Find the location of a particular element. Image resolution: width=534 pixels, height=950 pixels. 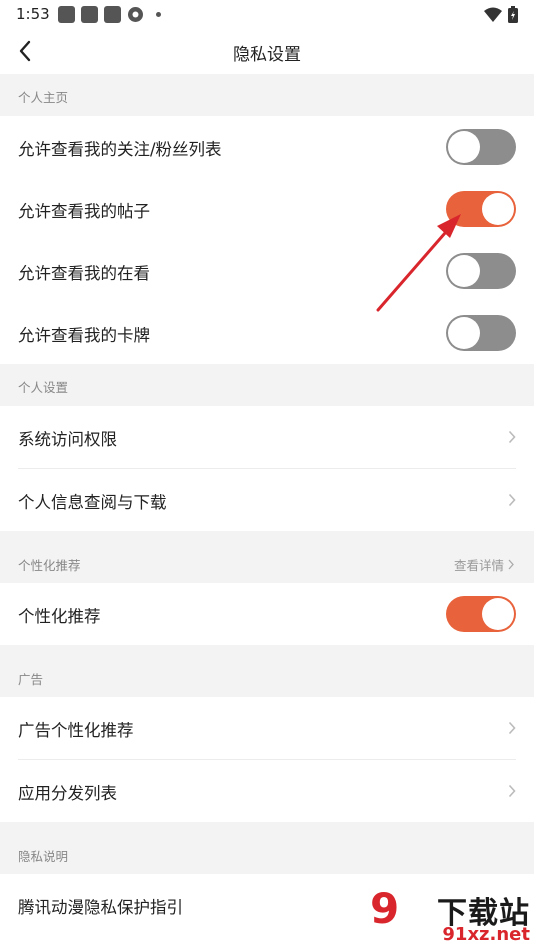

setting-label: 广告个性化推荐 is located at coordinates (76, 730).